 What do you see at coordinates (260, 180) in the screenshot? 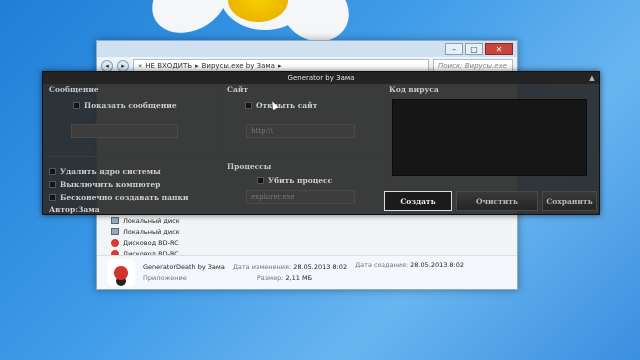
I see `kill-process-checkbox` at bounding box center [260, 180].